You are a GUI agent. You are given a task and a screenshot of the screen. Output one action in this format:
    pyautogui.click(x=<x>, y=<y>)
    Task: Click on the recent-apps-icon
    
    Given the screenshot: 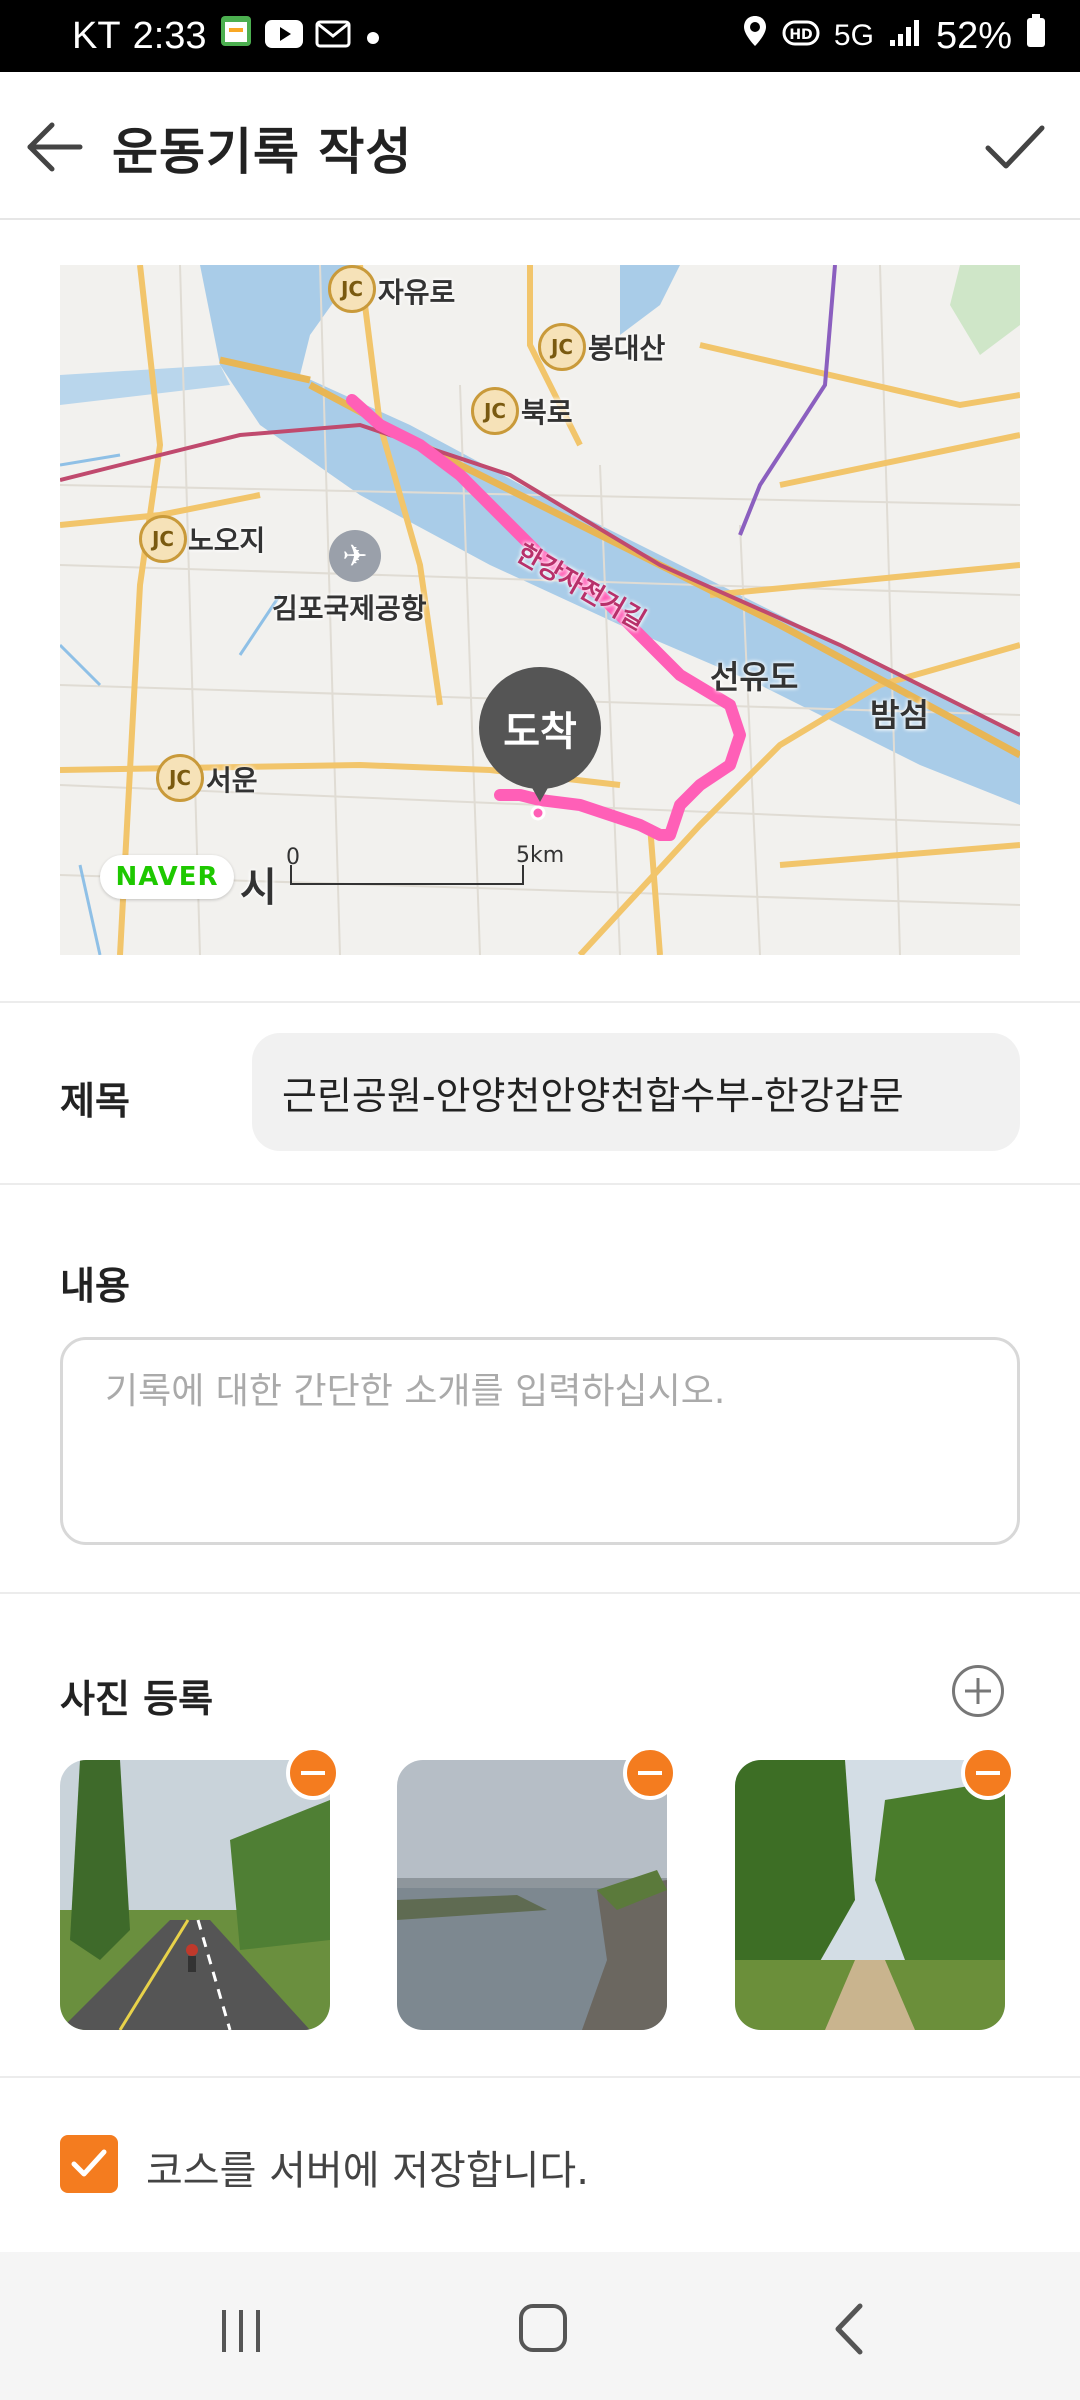 What is the action you would take?
    pyautogui.click(x=241, y=2331)
    